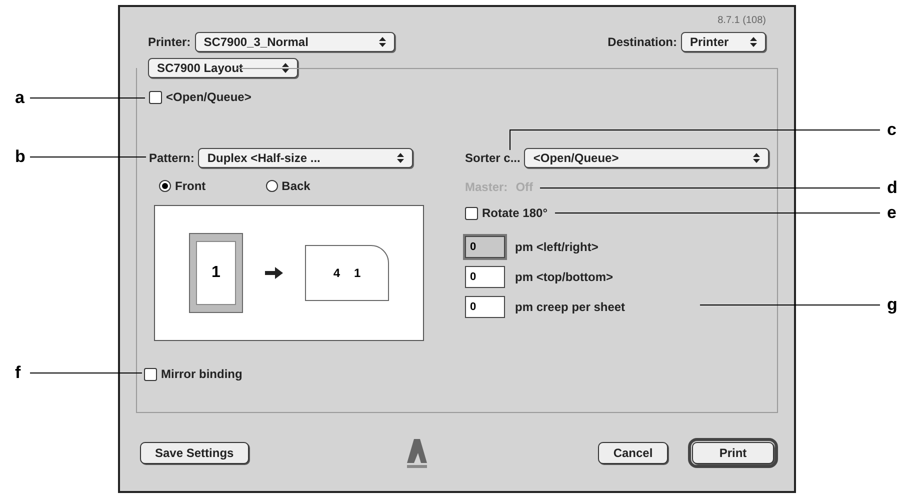  I want to click on checkbox-label: Mirror binding, so click(201, 374).